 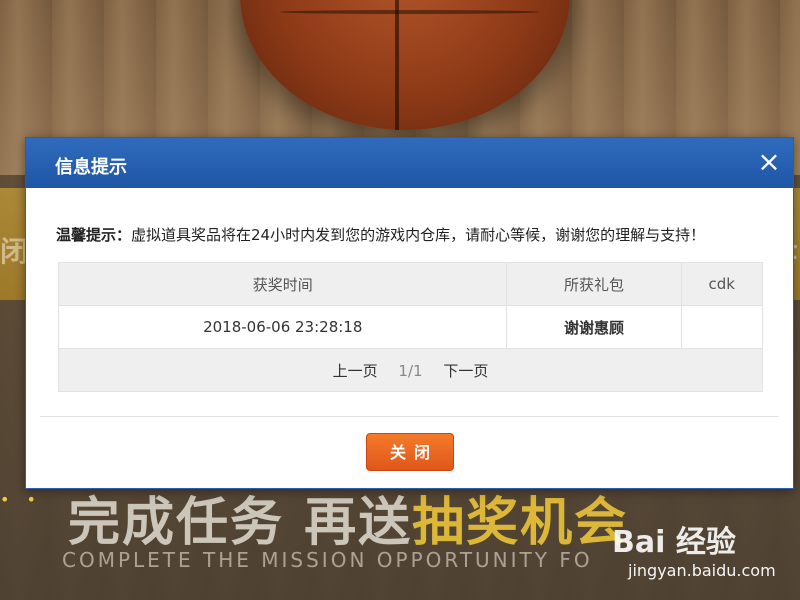 I want to click on cell-time: 2018-06-06 23:28:18, so click(x=282, y=327).